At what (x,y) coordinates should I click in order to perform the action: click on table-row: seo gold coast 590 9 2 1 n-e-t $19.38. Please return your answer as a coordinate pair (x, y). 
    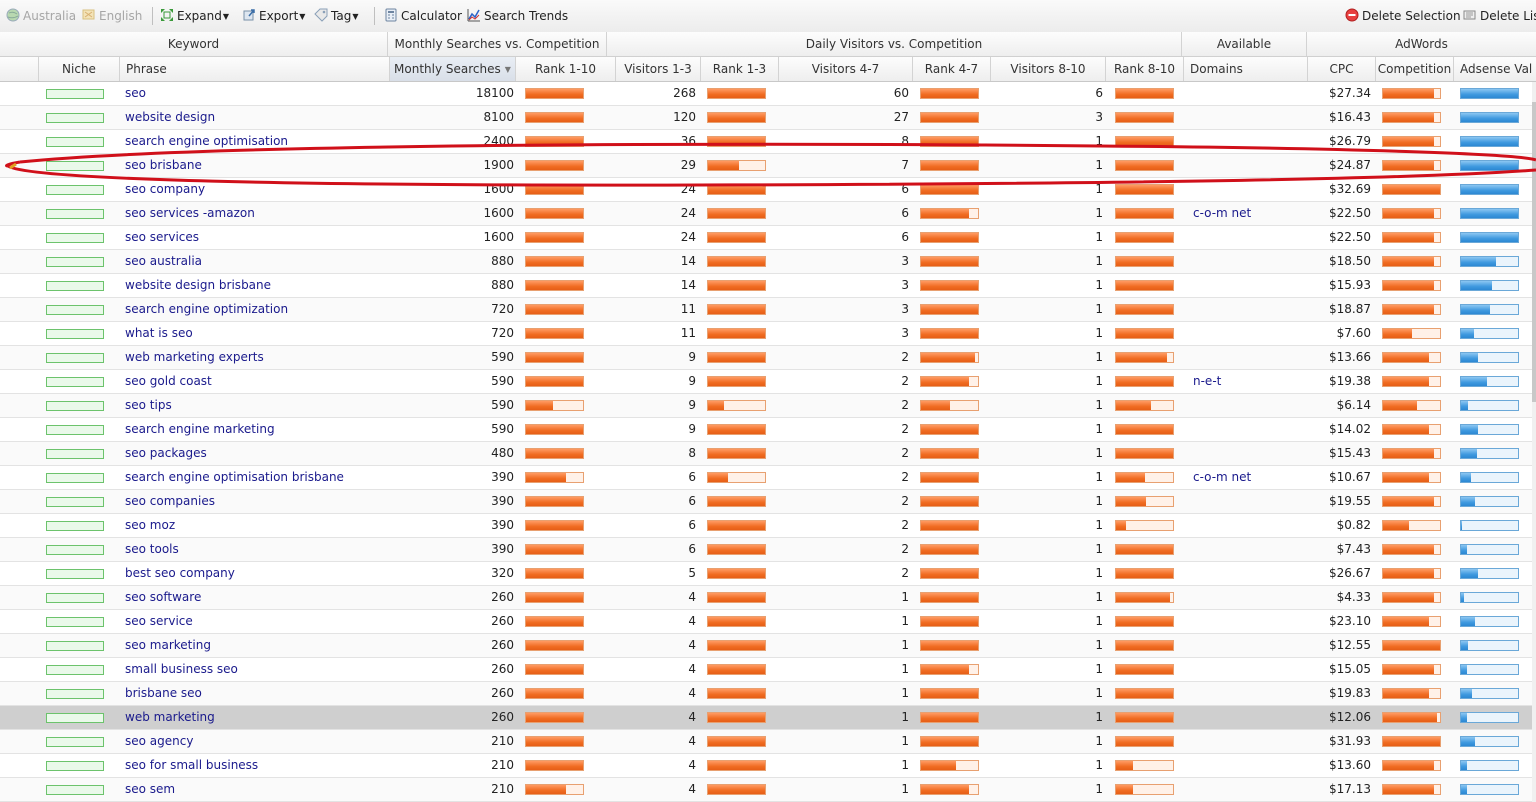
    Looking at the image, I should click on (766, 382).